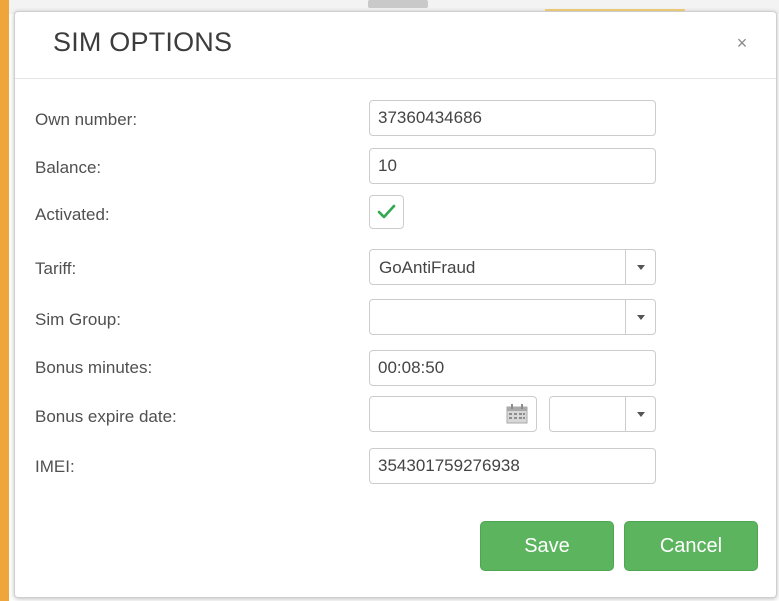 Image resolution: width=779 pixels, height=601 pixels. I want to click on close-icon: ×, so click(742, 43).